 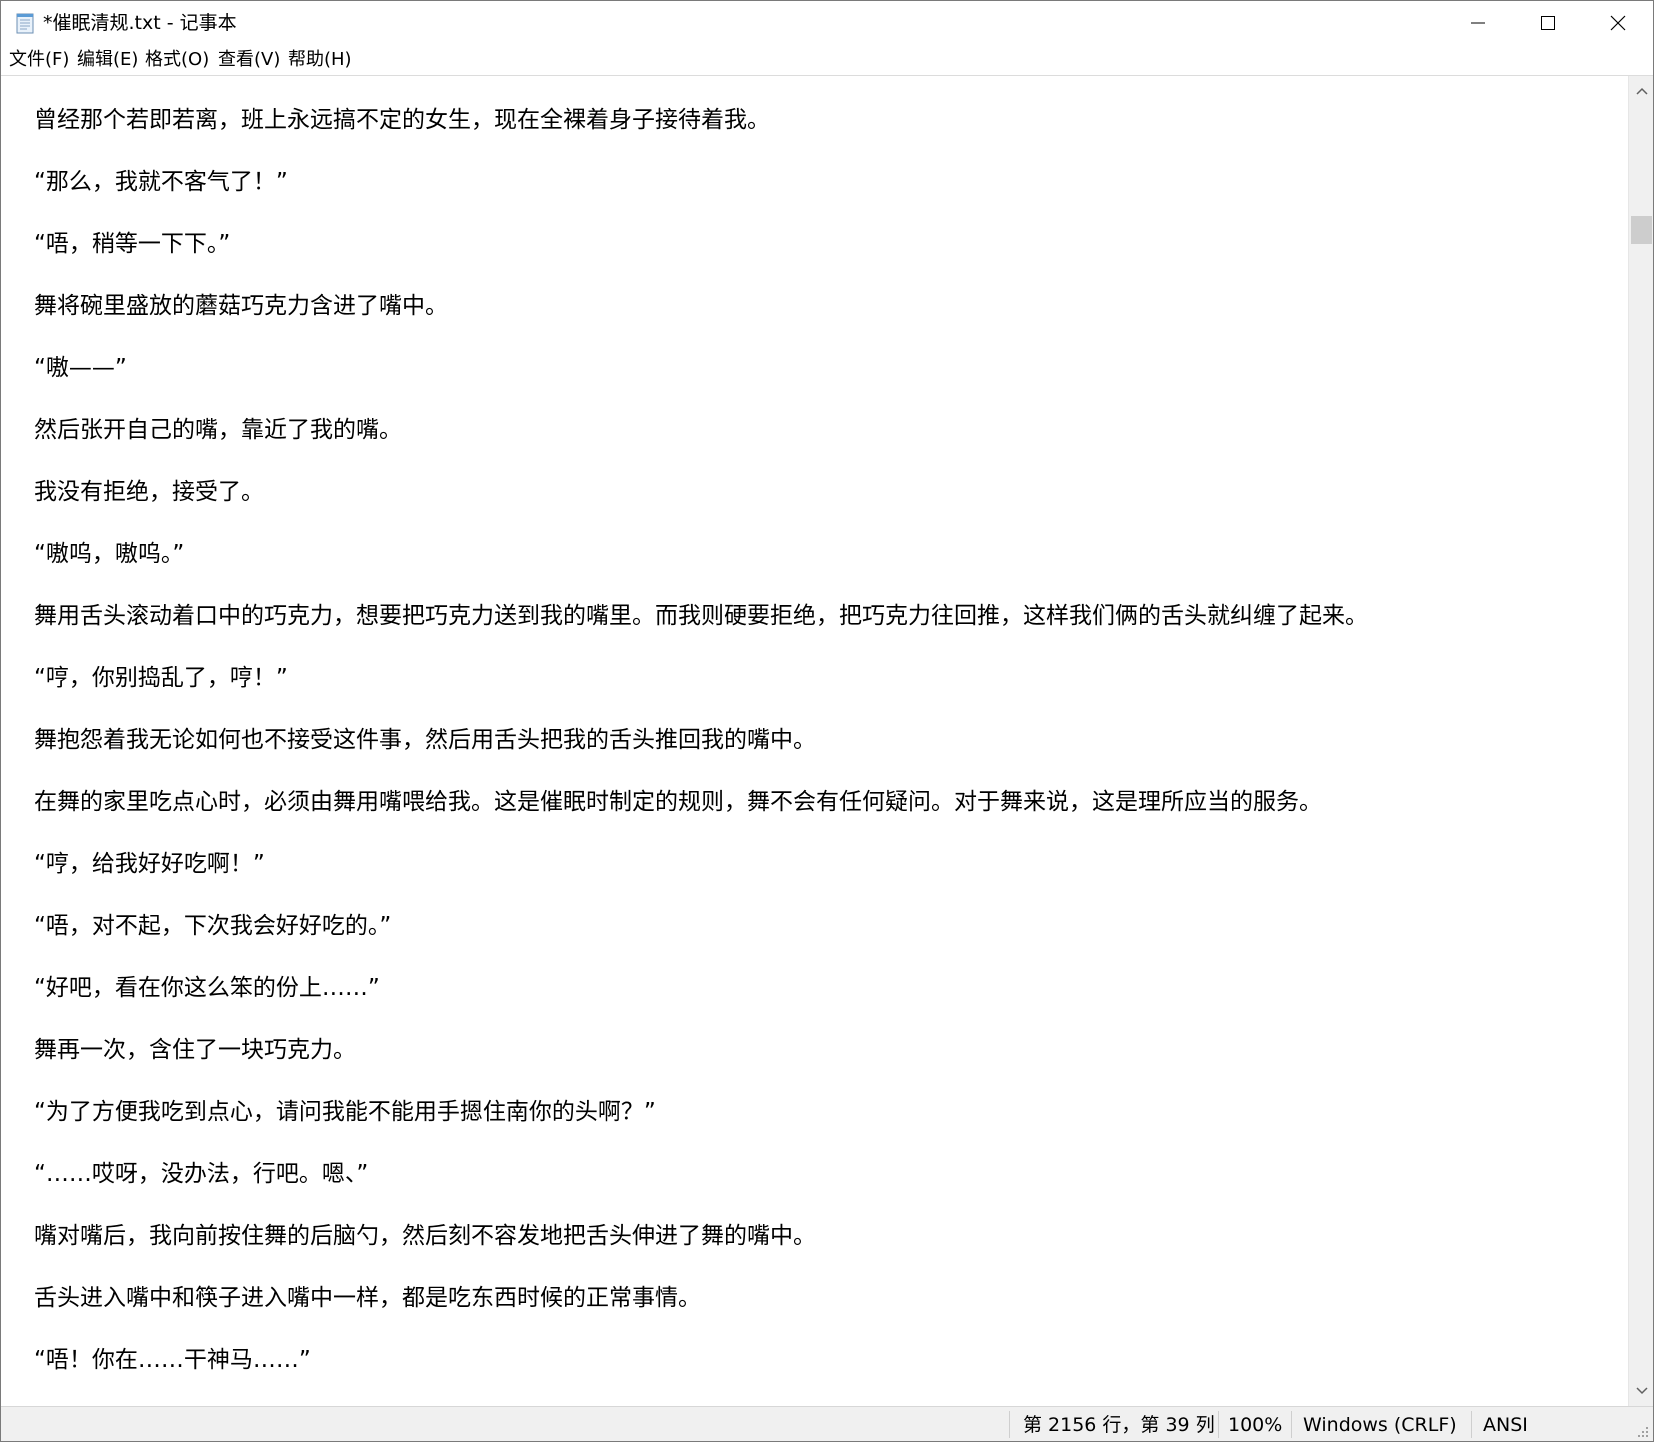 I want to click on window-title: *催眠清规.txt - 记事本, so click(x=140, y=23).